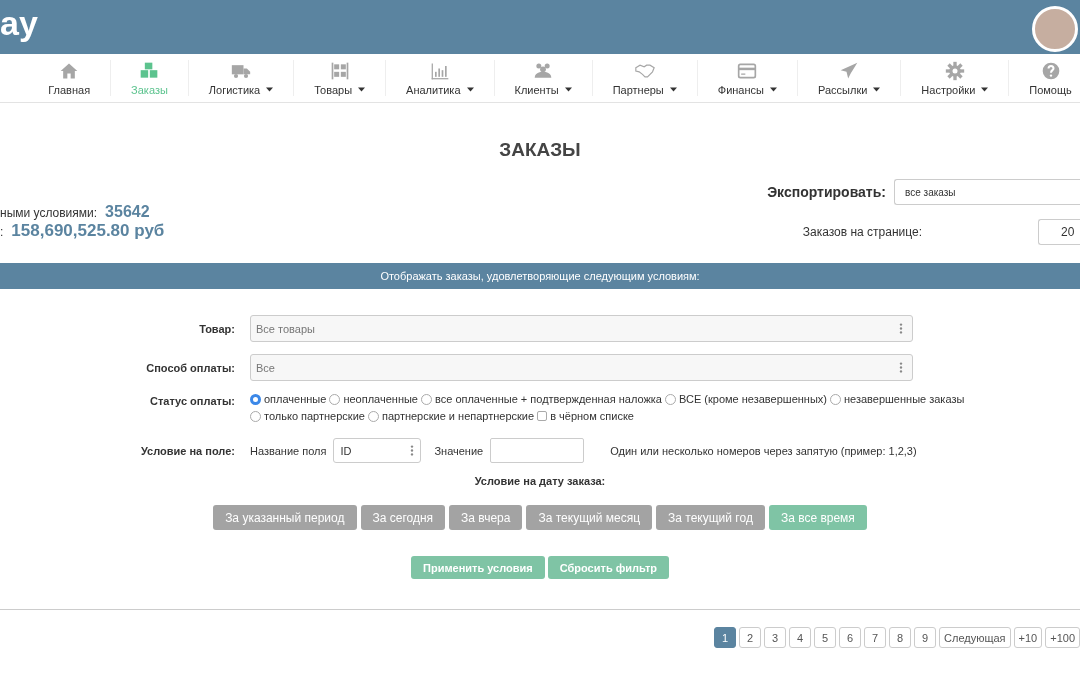  I want to click on product-label: Товар:, so click(217, 328).